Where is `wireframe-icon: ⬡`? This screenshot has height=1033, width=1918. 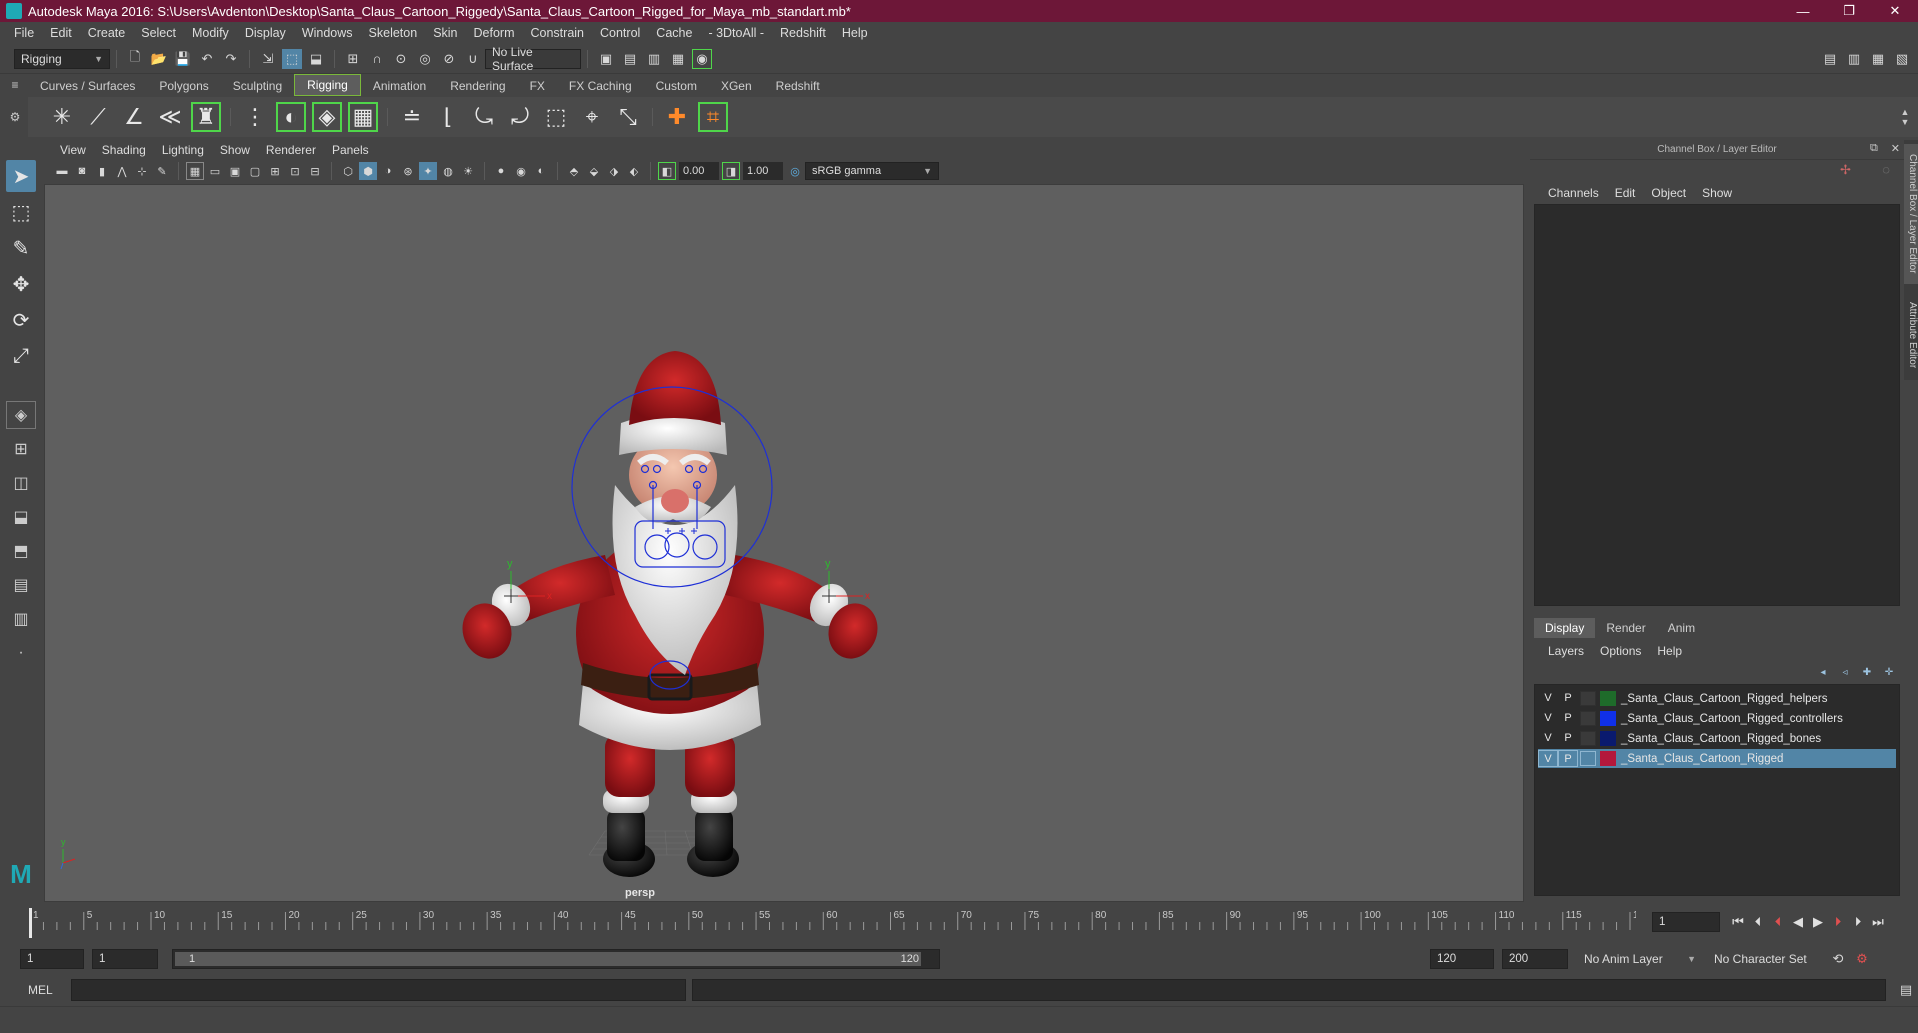 wireframe-icon: ⬡ is located at coordinates (348, 171).